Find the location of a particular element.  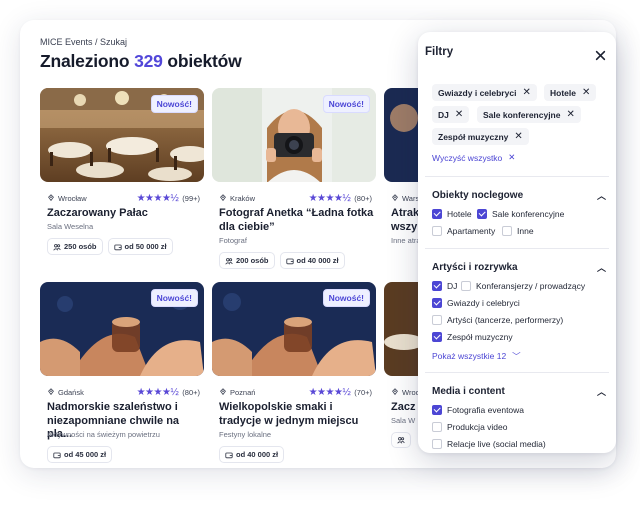

filter-option: Zespół muzyczny is located at coordinates (472, 337).